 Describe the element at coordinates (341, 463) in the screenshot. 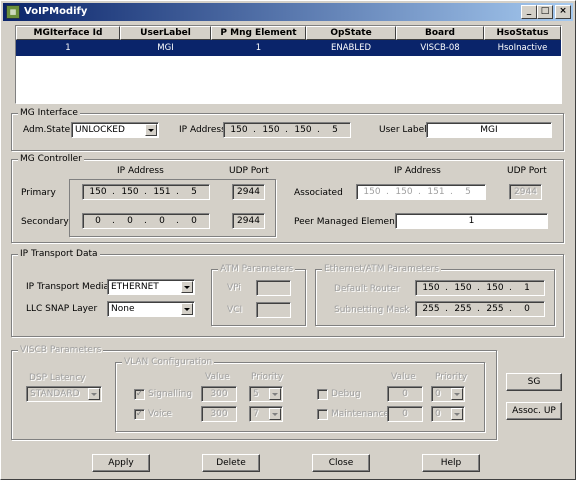

I see `close-button: Close` at that location.